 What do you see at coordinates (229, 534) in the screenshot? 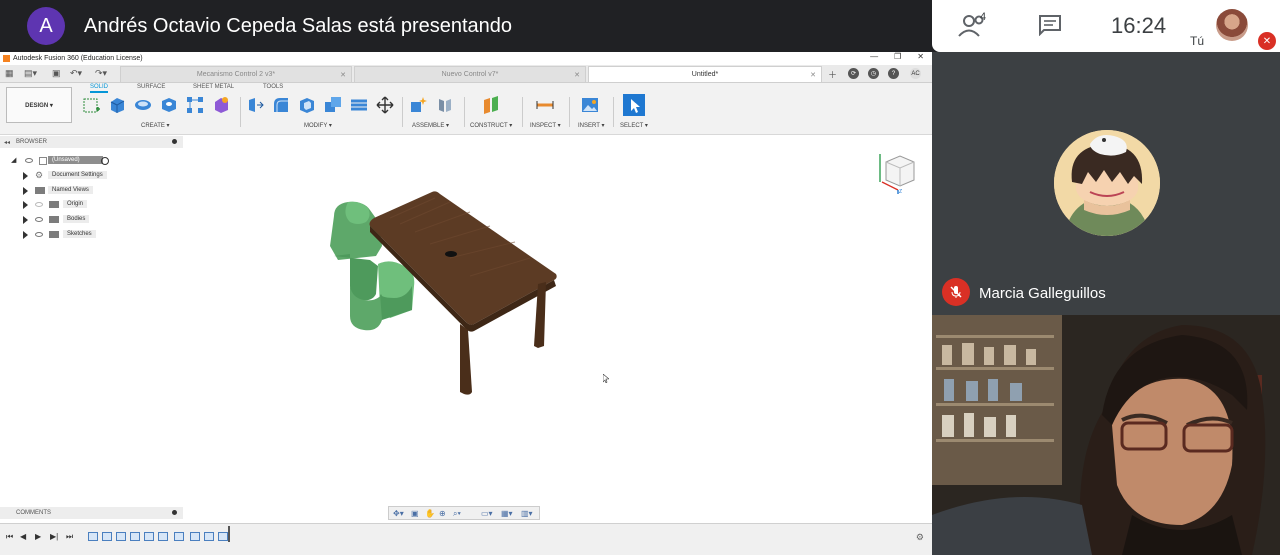
I see `timeline-marker` at bounding box center [229, 534].